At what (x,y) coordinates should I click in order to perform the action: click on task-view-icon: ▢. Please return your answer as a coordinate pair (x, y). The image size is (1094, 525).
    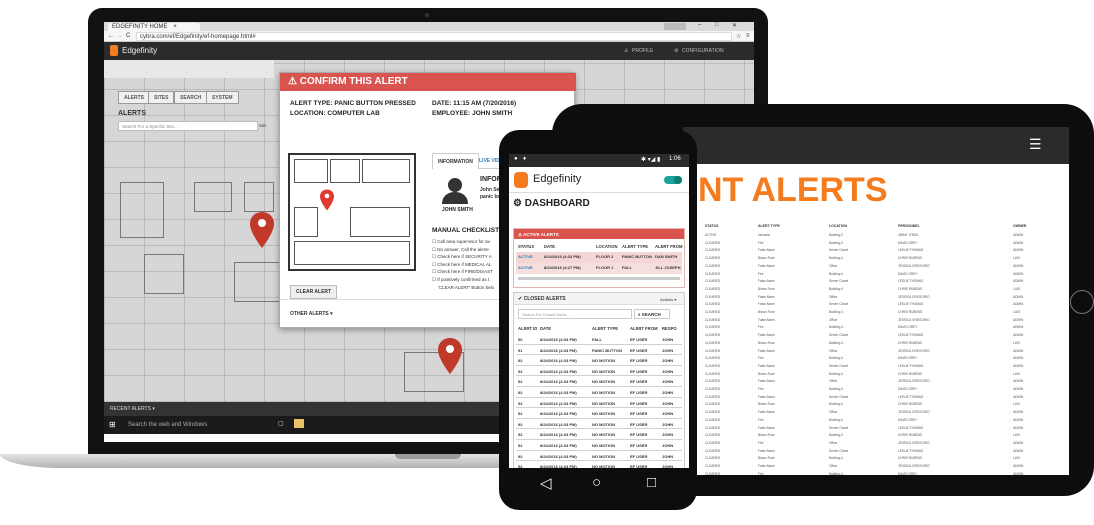
    Looking at the image, I should click on (281, 423).